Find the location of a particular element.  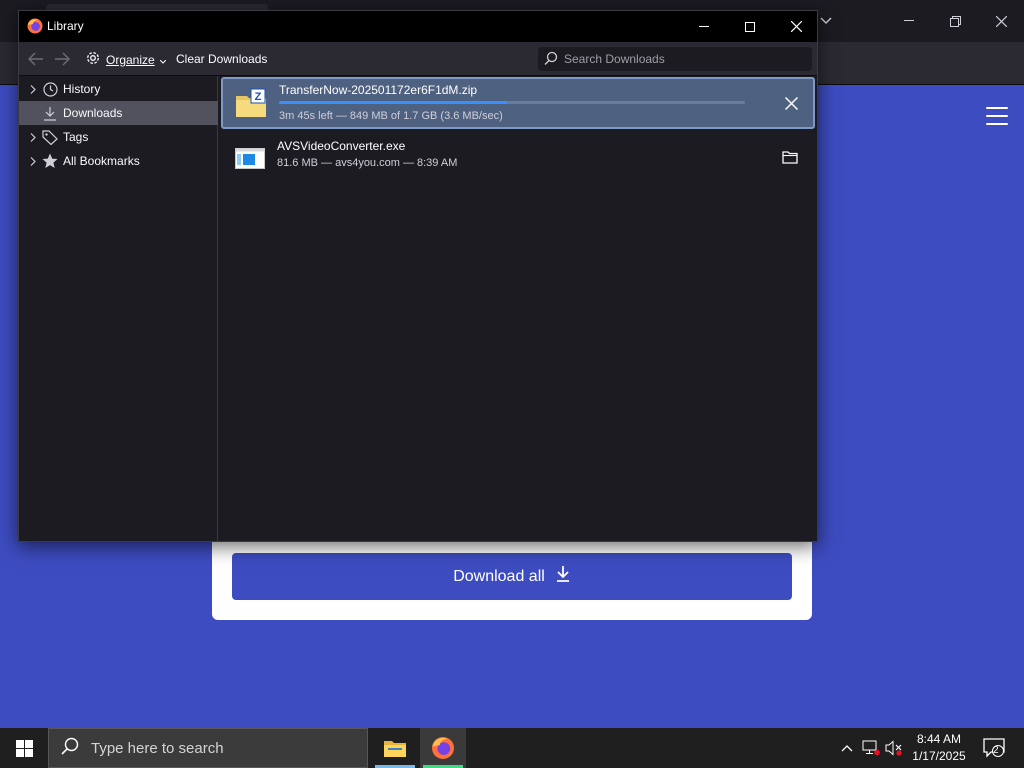

site-hamburger-menu-icon is located at coordinates (997, 116).